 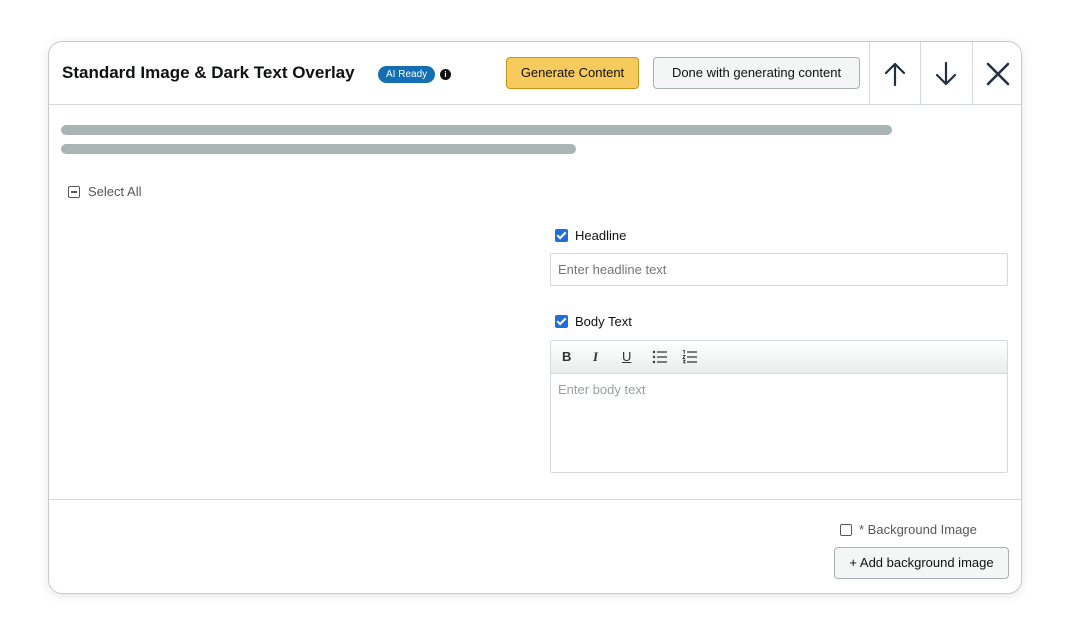 I want to click on italic-button: I, so click(x=595, y=357).